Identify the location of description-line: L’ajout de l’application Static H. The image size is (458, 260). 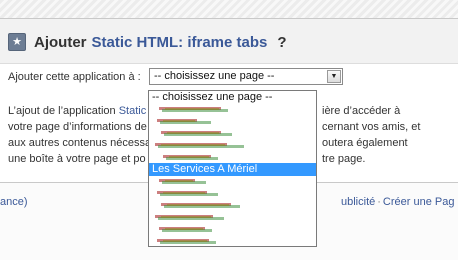
(82, 111).